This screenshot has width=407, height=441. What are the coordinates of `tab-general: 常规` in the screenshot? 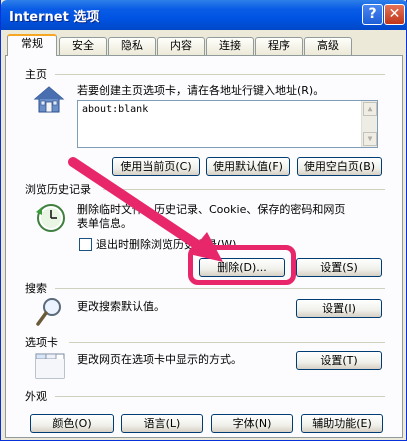 It's located at (32, 45).